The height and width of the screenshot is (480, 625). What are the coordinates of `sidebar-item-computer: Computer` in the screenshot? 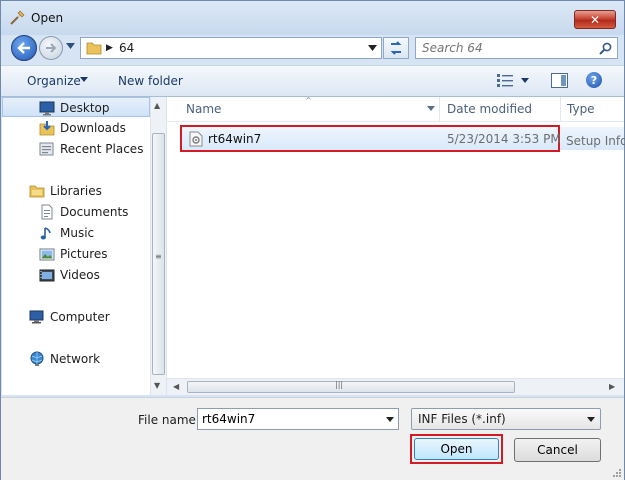 It's located at (76, 317).